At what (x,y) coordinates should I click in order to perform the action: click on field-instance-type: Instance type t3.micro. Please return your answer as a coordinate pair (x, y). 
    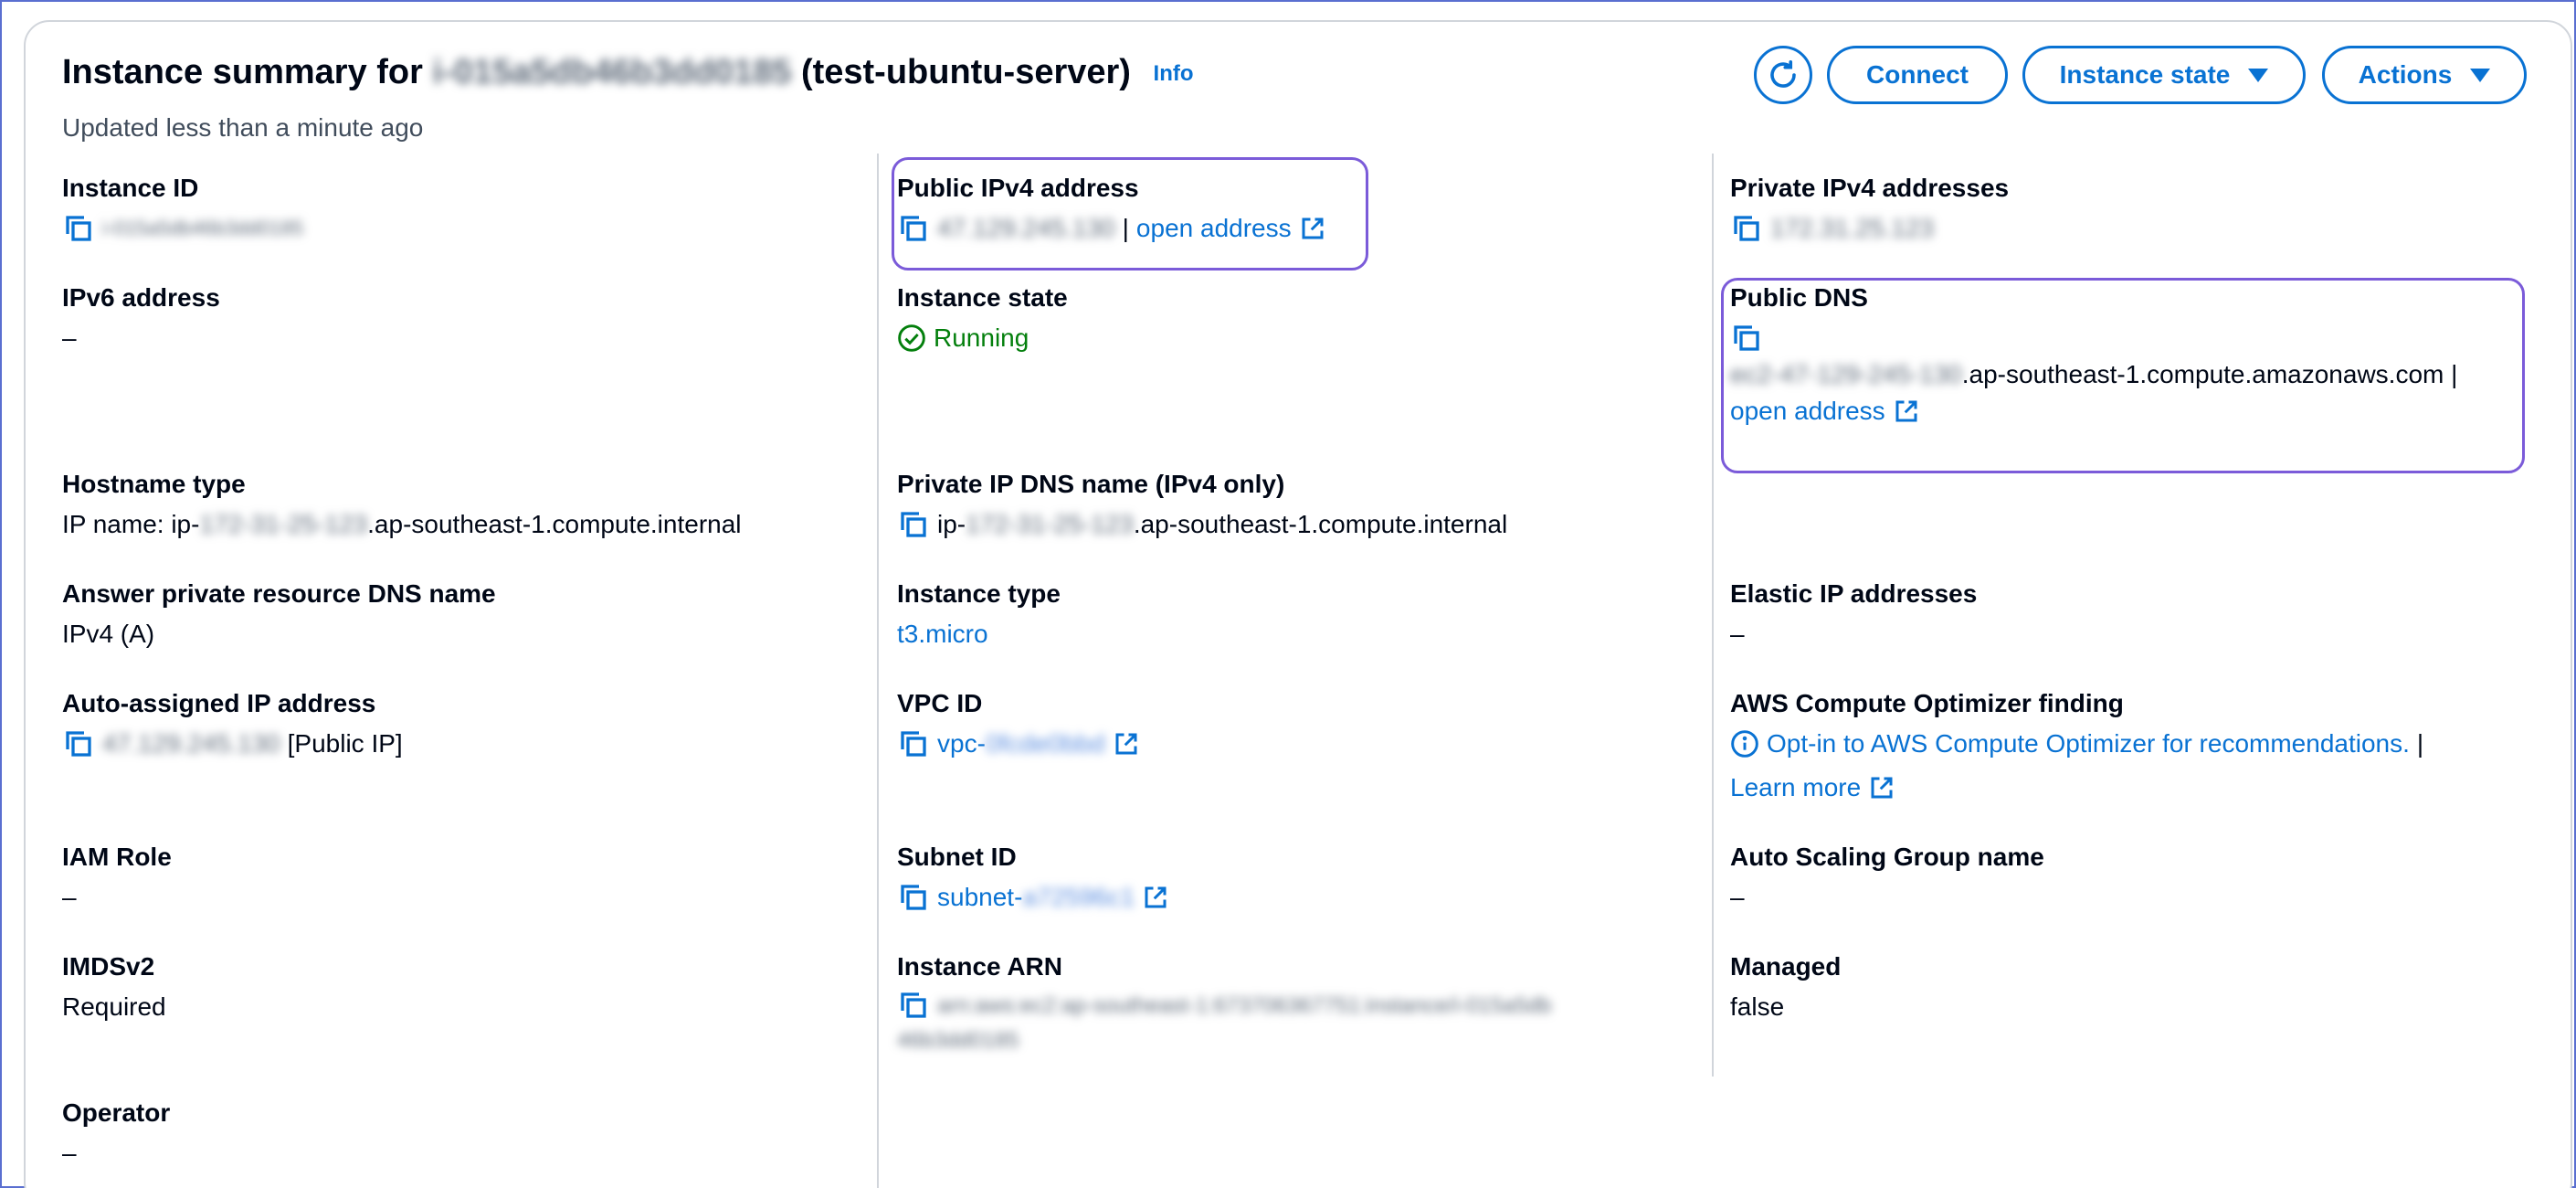
    Looking at the image, I should click on (979, 615).